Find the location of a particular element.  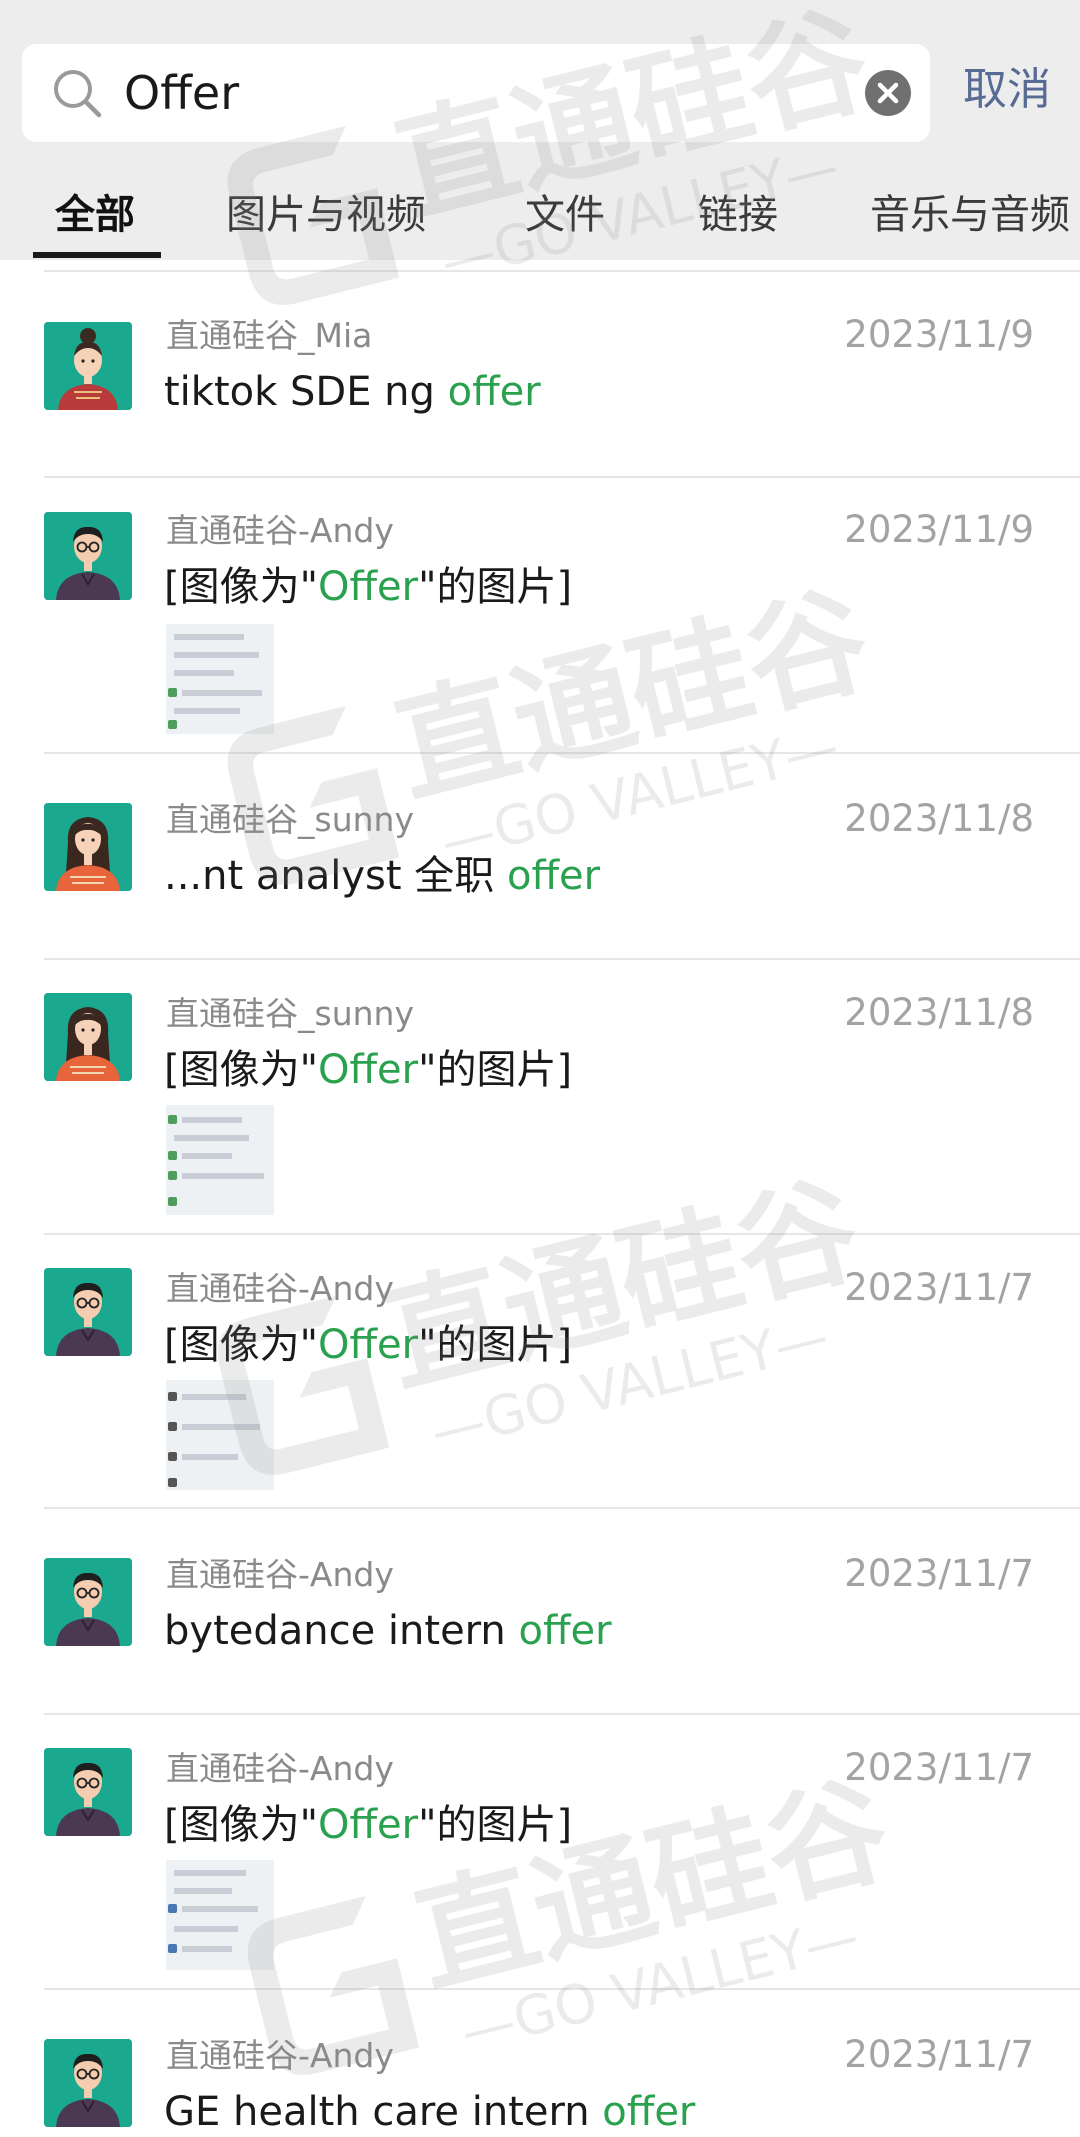

tab-files: 文件 is located at coordinates (565, 215).